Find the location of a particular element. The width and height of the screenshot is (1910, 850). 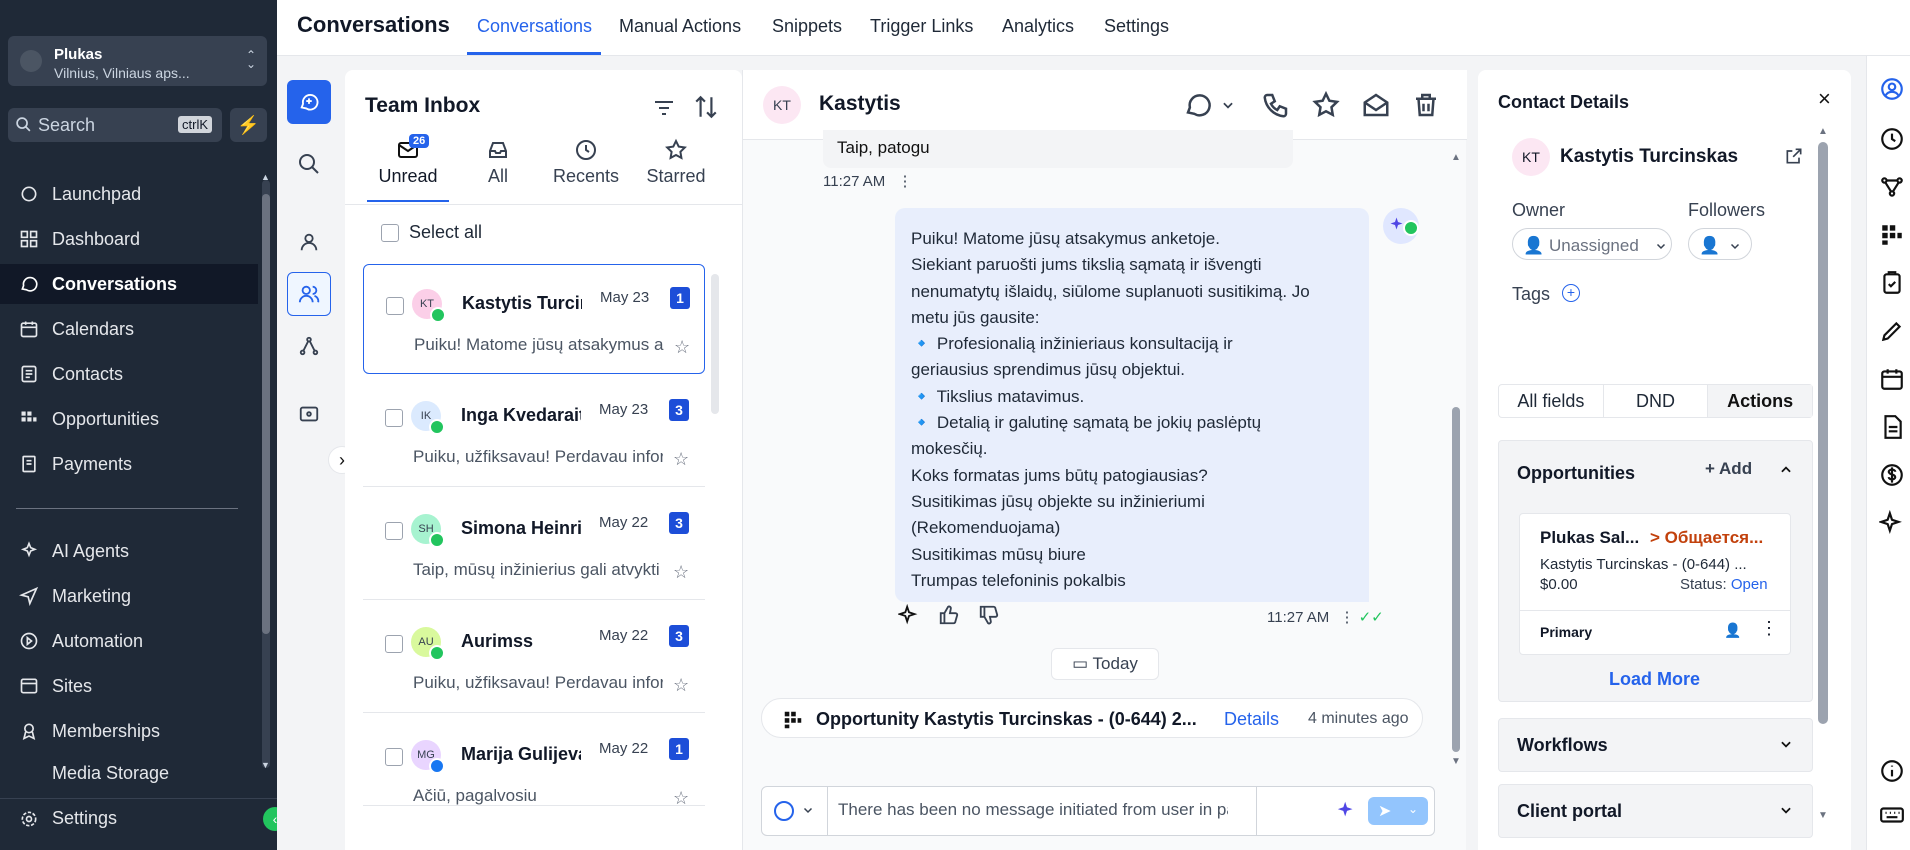

load-more-button: Load More is located at coordinates (1654, 679).